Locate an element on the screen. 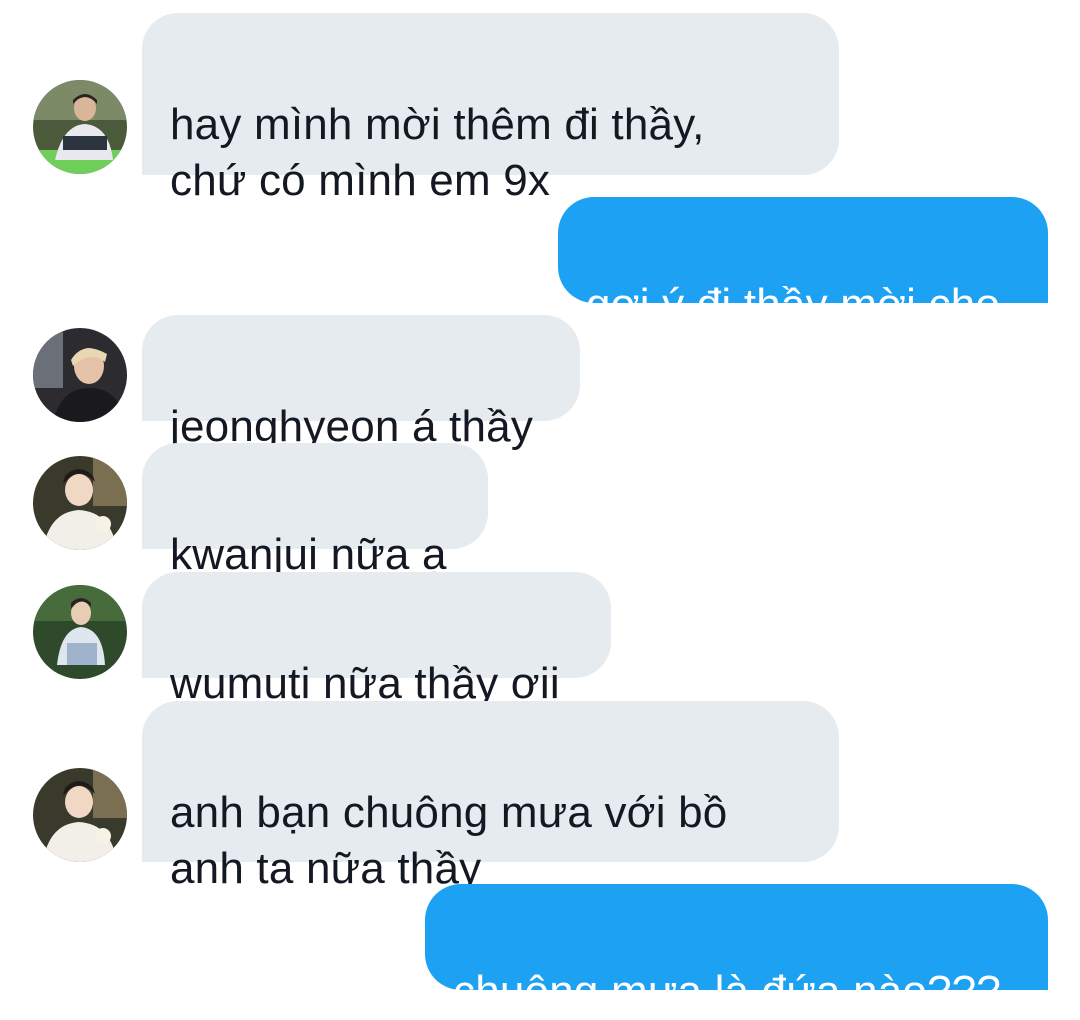  message-text: chuông mưa là đứa nào??? is located at coordinates (727, 991).